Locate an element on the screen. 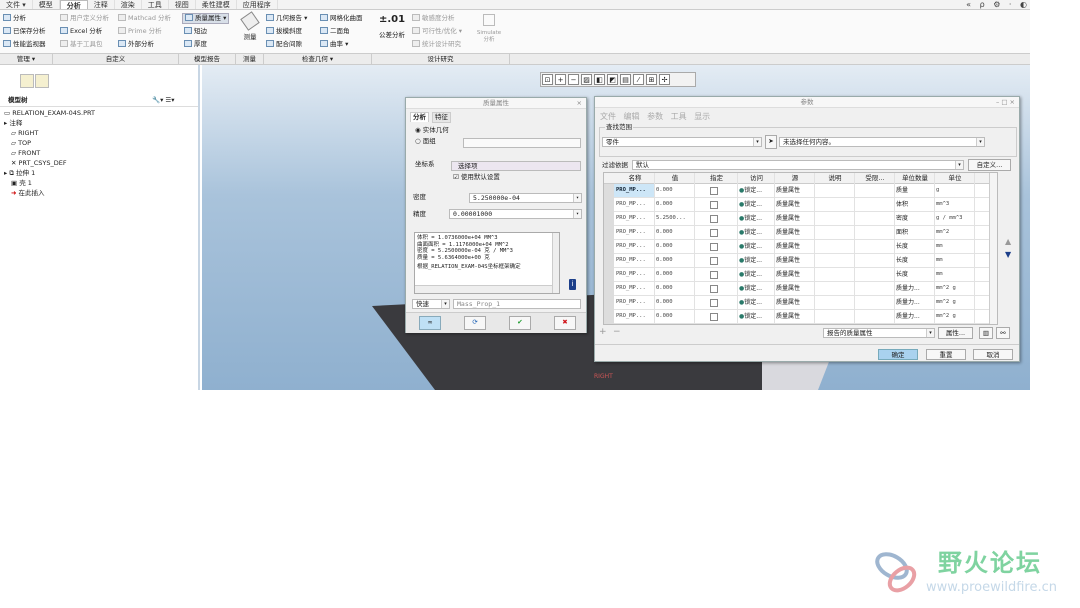 The width and height of the screenshot is (1080, 608). excel-analysis-button: Excel 分析 is located at coordinates (81, 31).